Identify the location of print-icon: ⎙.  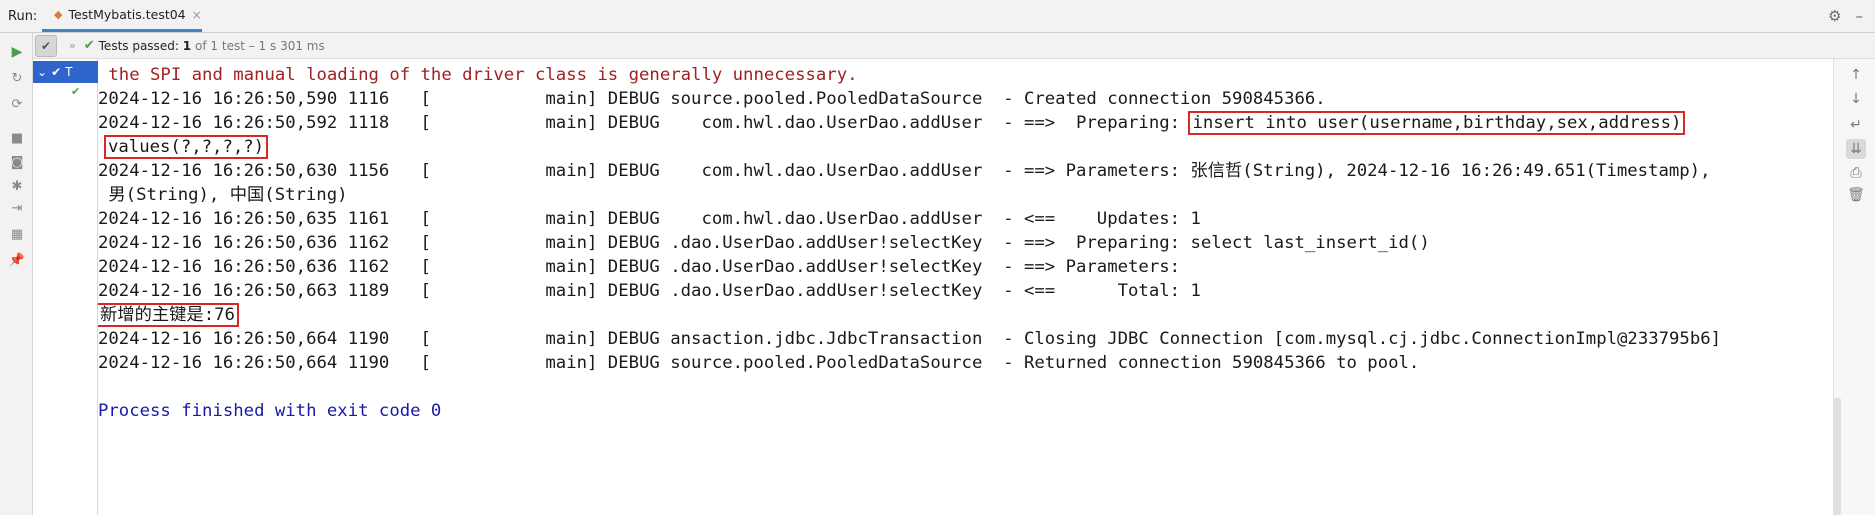
(1856, 173).